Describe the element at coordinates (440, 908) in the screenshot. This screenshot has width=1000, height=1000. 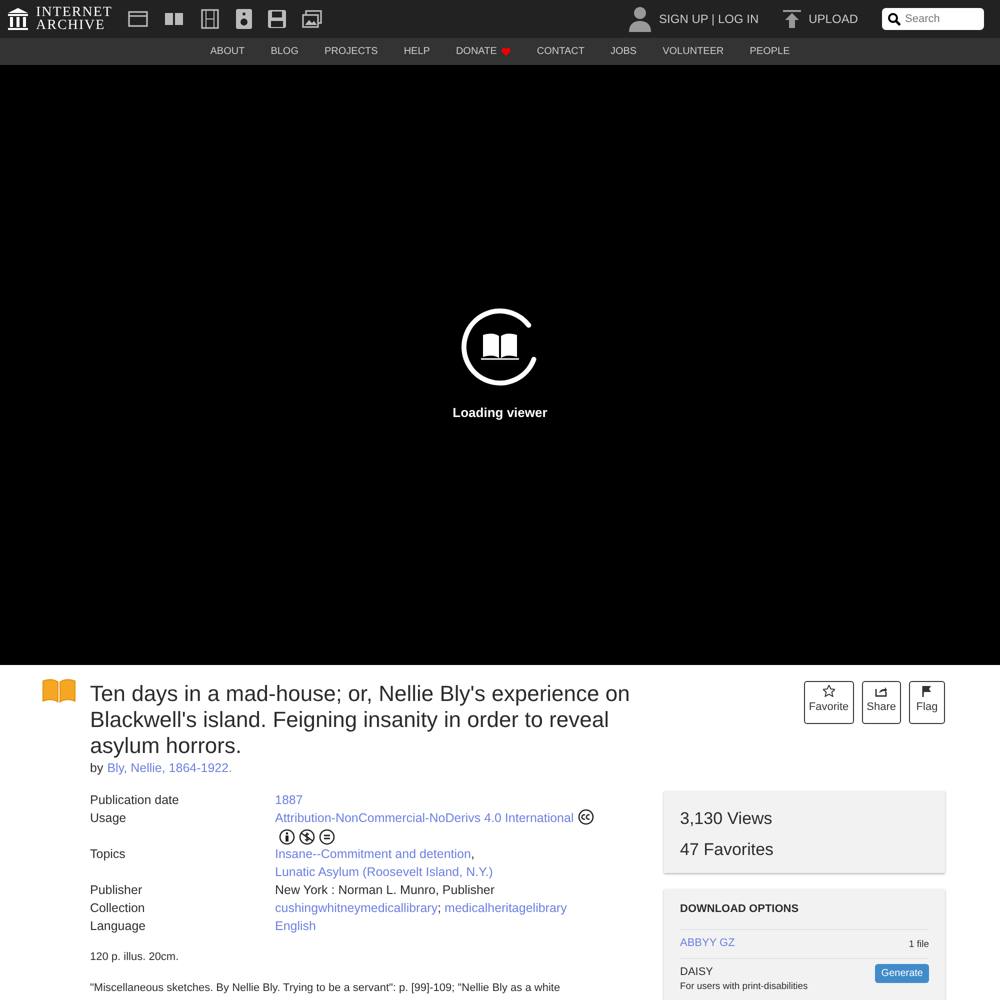
I see `metadata-value: ;` at that location.